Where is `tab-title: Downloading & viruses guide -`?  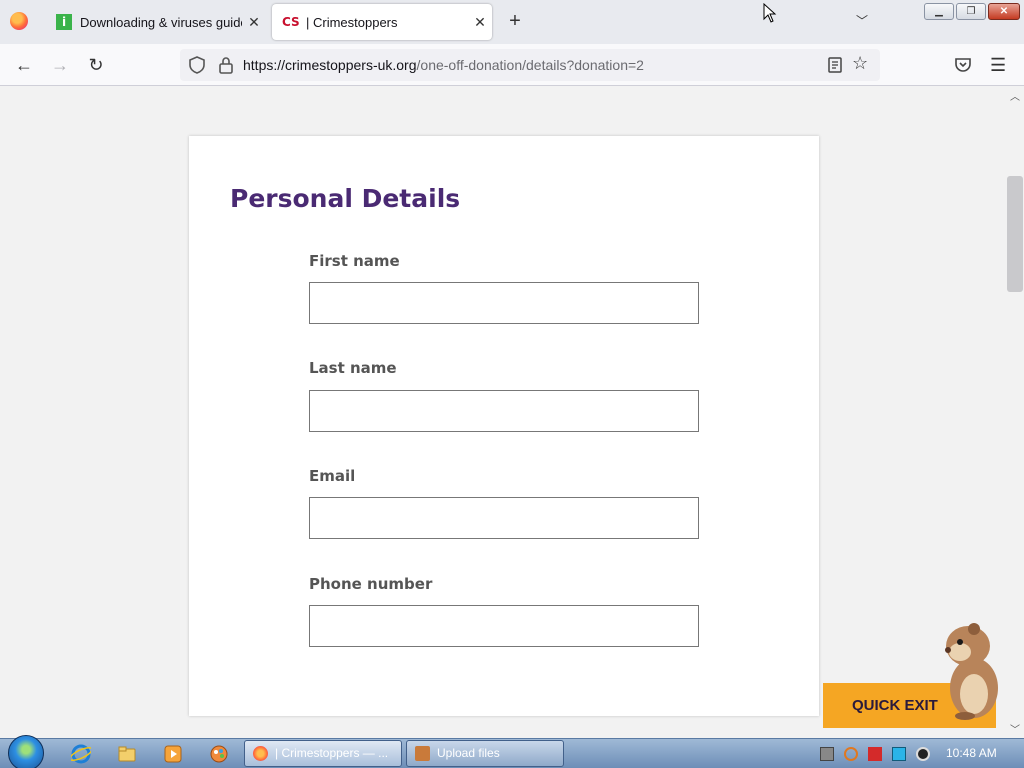 tab-title: Downloading & viruses guide - is located at coordinates (161, 22).